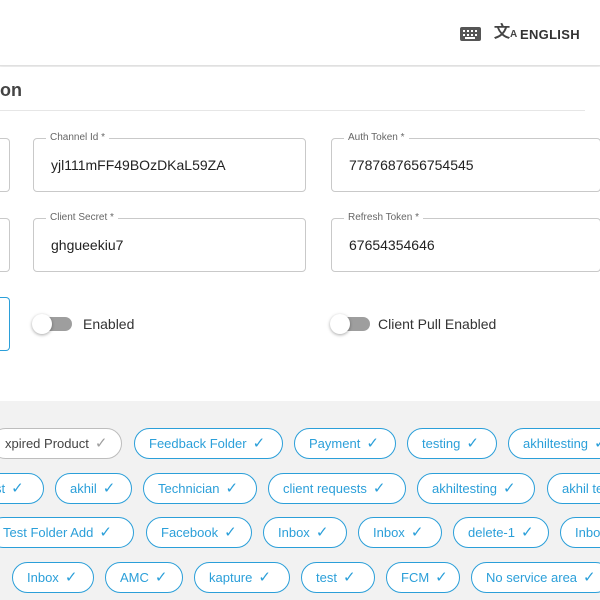 The image size is (600, 600). I want to click on chip-facebook: Facebook ✓, so click(199, 532).